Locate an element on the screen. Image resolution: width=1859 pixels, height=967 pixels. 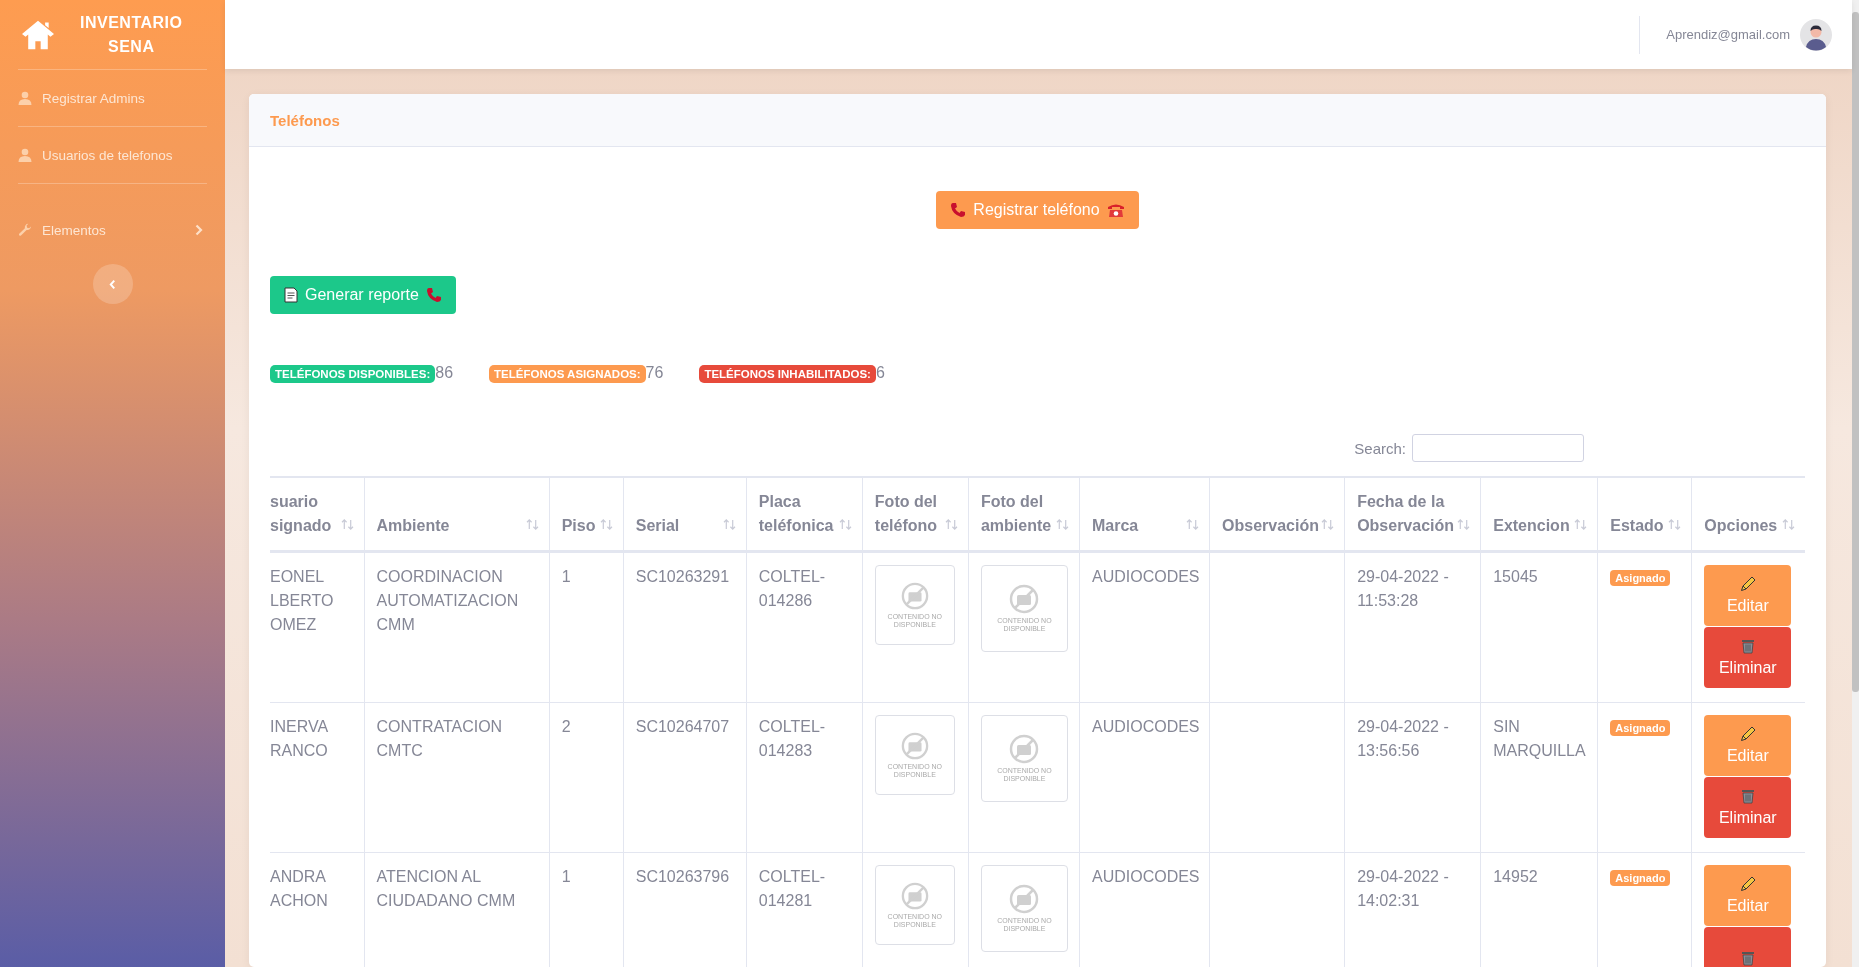
table-cell: SC10263291 is located at coordinates (682, 576).